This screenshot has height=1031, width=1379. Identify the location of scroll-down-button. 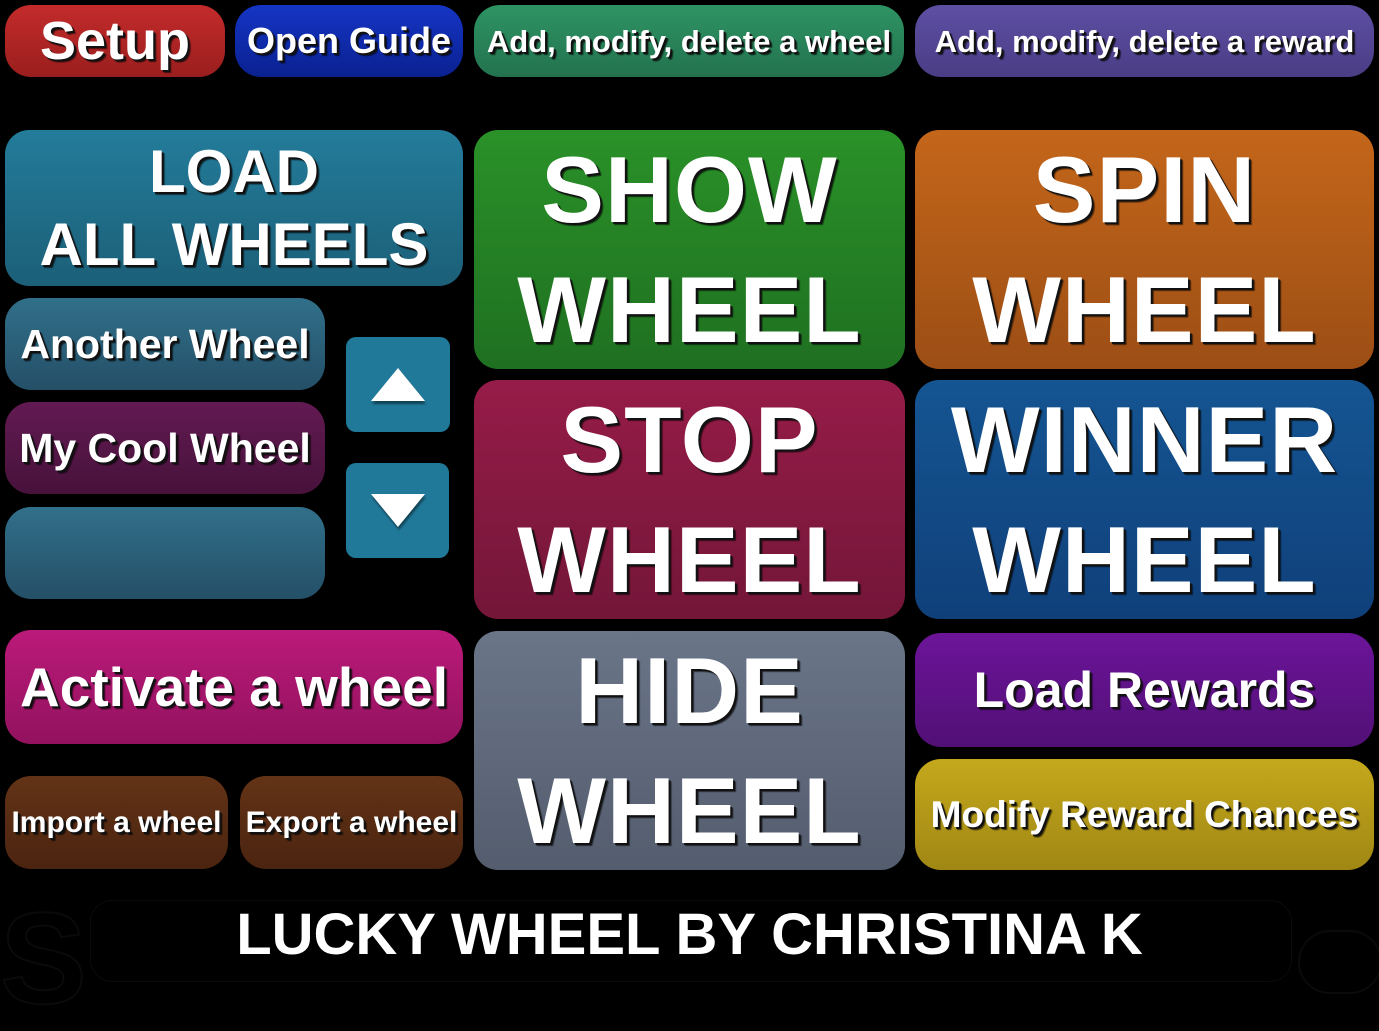
(397, 510).